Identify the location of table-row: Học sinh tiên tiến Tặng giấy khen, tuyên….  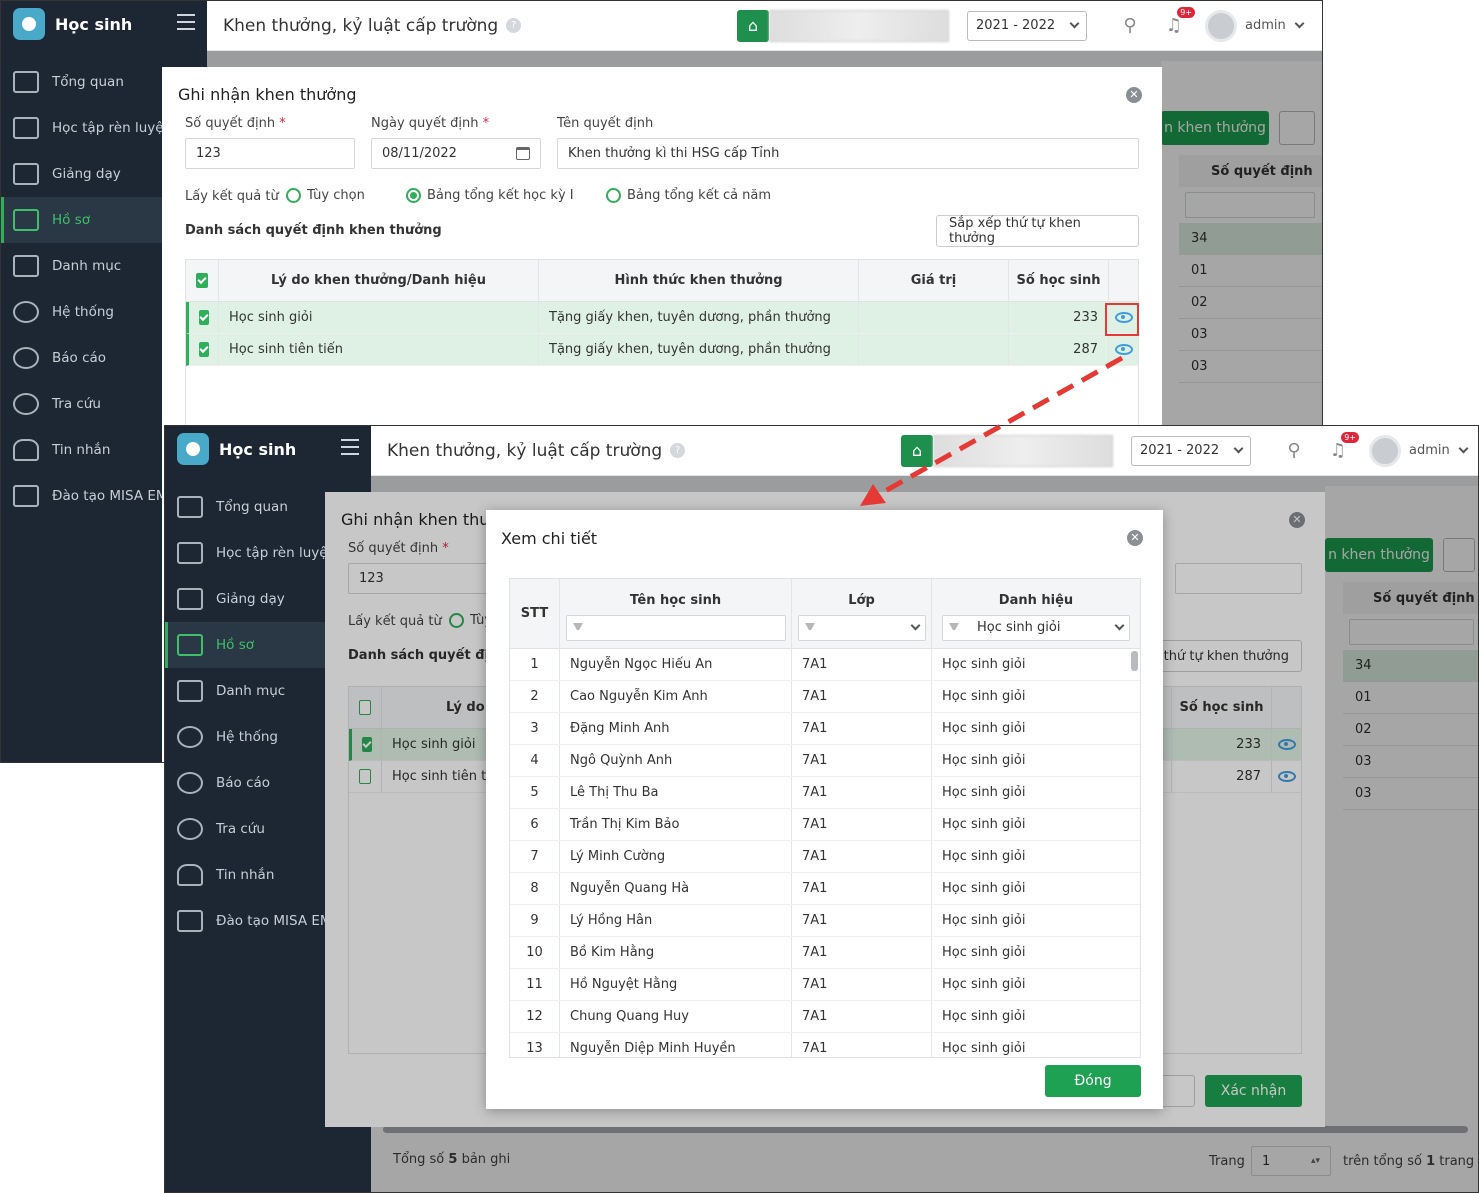
(662, 350).